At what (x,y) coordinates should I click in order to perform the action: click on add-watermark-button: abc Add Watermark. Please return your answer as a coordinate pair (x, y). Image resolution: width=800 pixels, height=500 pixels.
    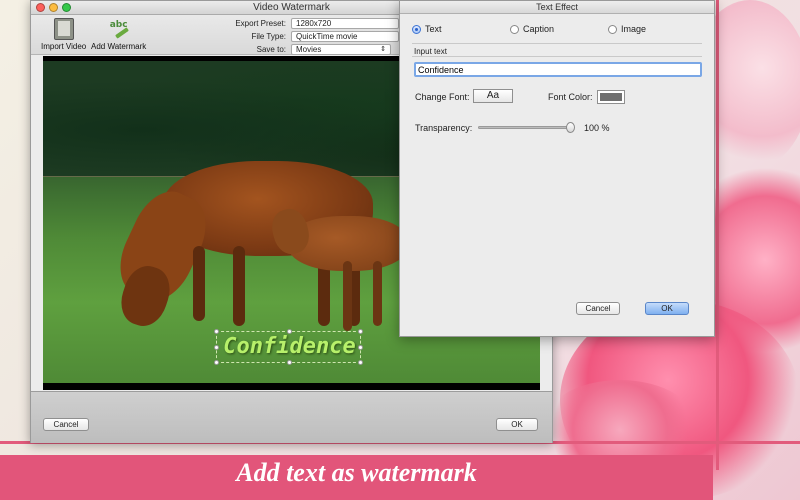
    Looking at the image, I should click on (118, 34).